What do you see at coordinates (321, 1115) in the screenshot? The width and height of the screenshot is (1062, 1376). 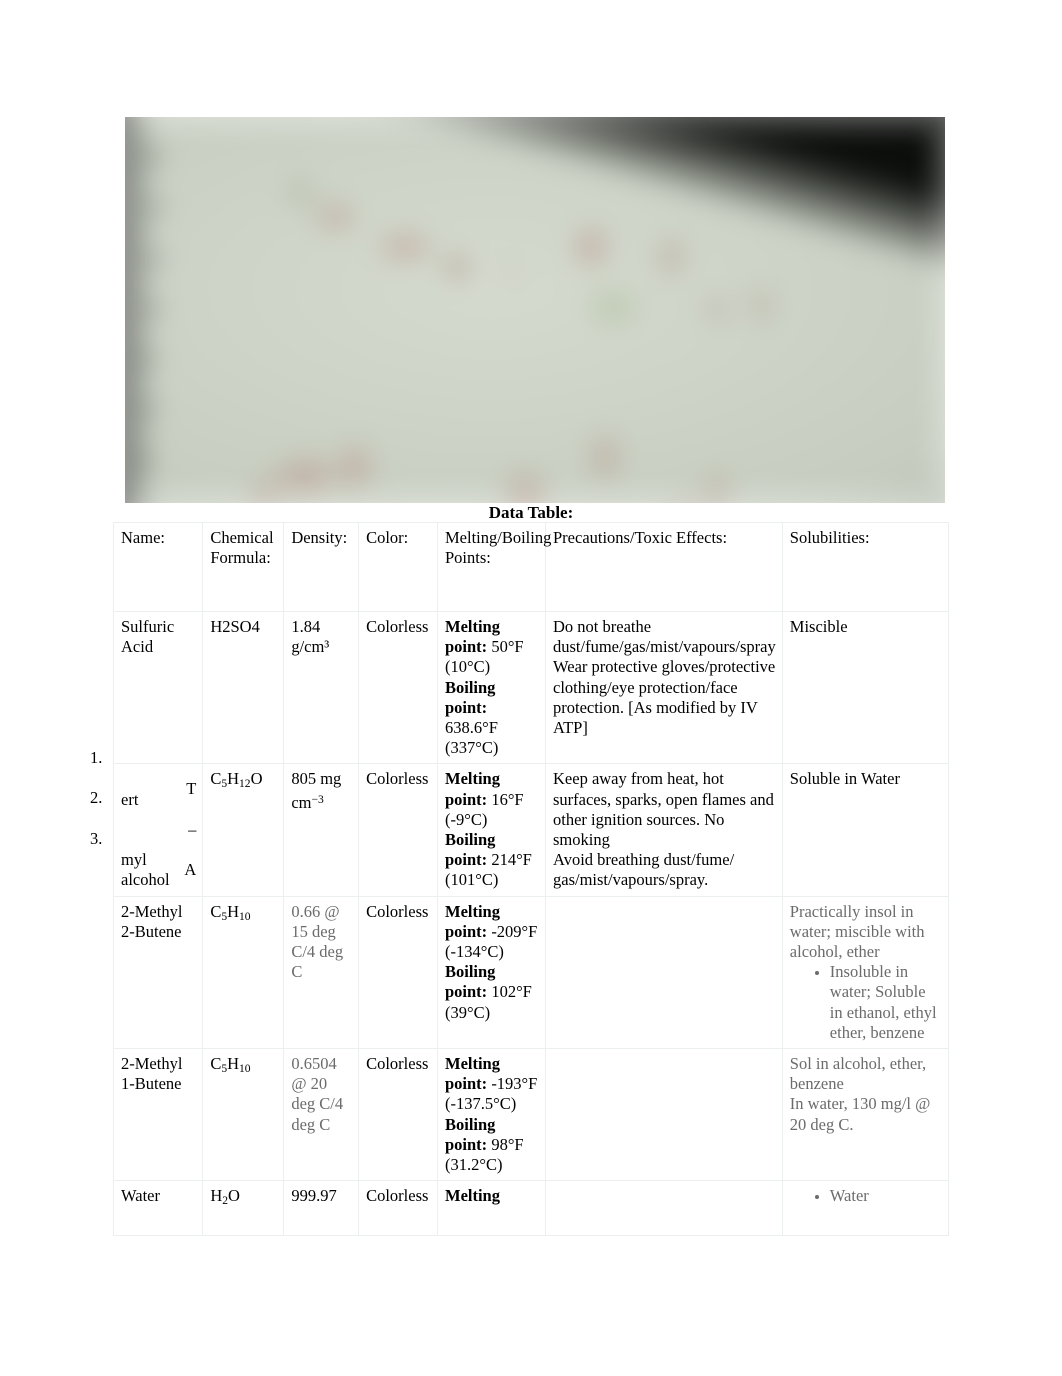 I see `cell-density: 0.6504 @ 20 deg C/4 deg C` at bounding box center [321, 1115].